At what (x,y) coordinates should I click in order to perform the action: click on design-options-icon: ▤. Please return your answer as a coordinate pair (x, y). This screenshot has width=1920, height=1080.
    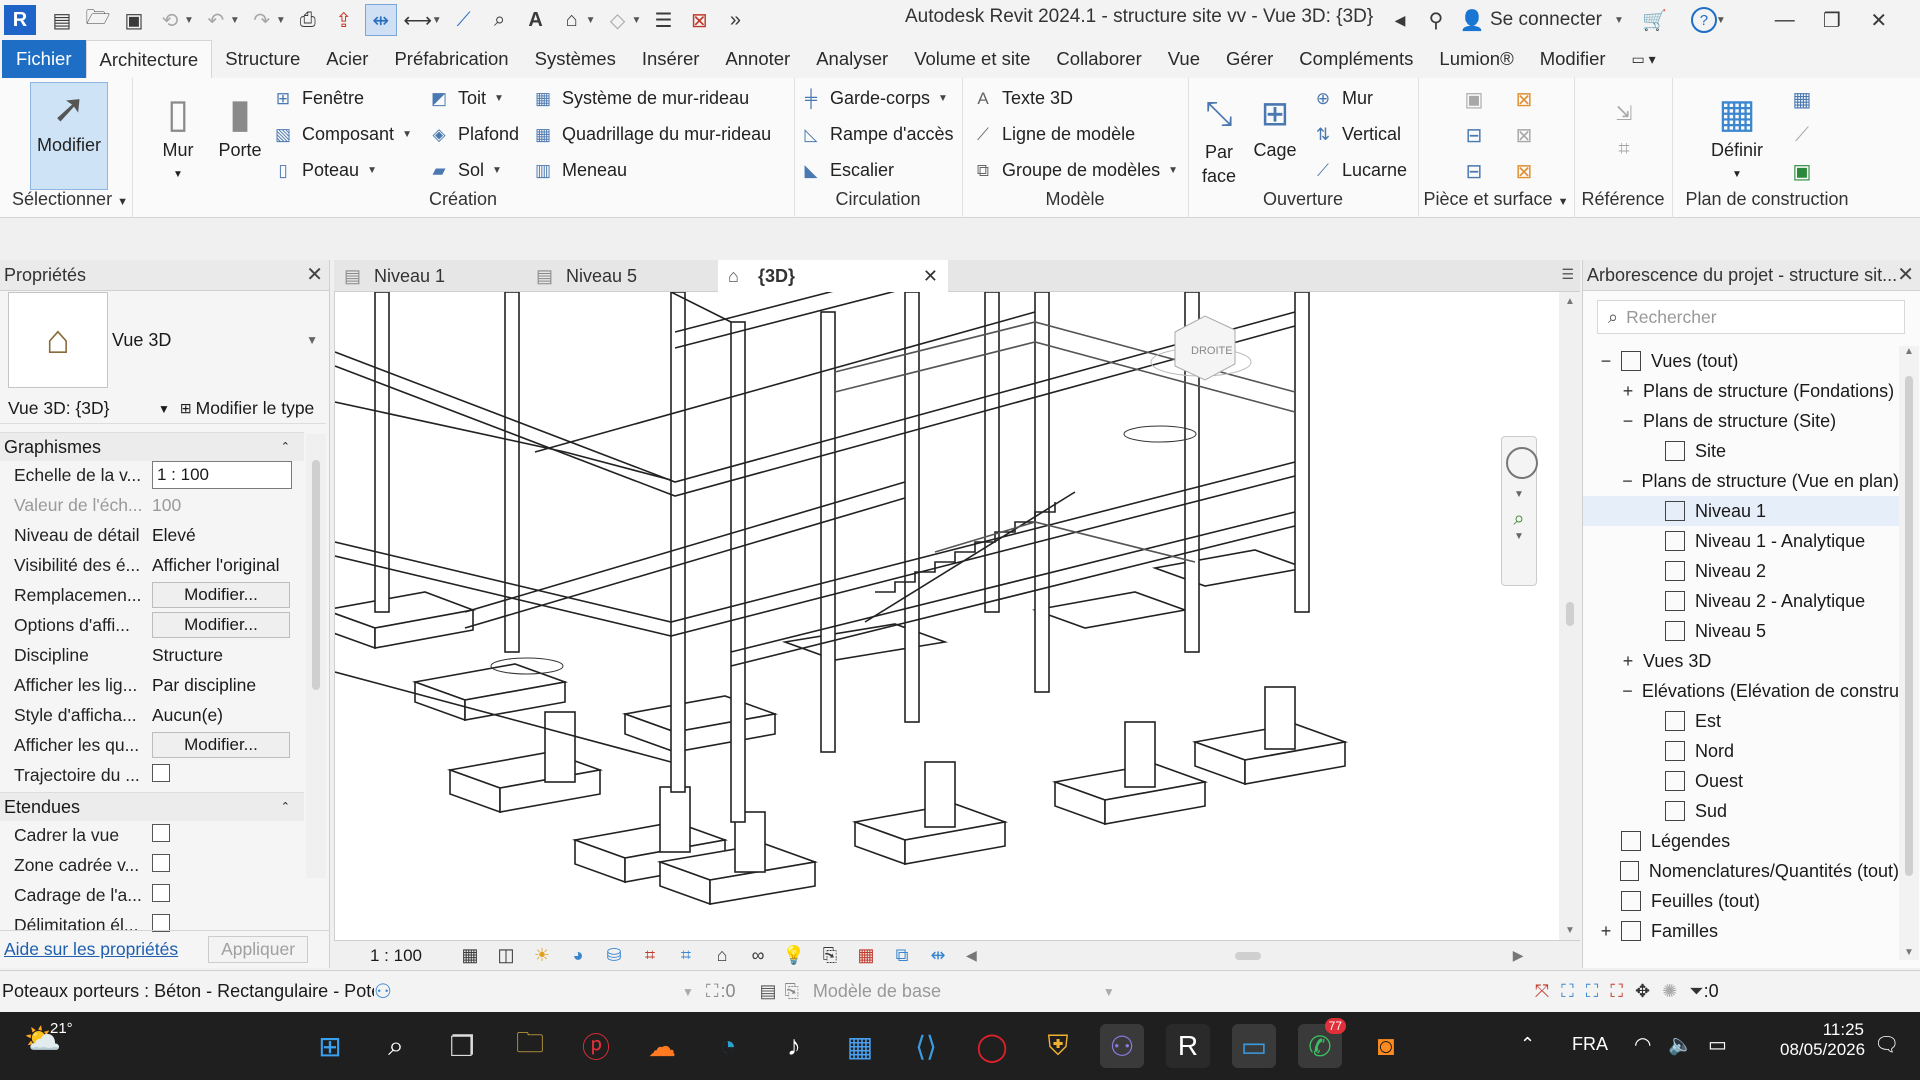
    Looking at the image, I should click on (767, 991).